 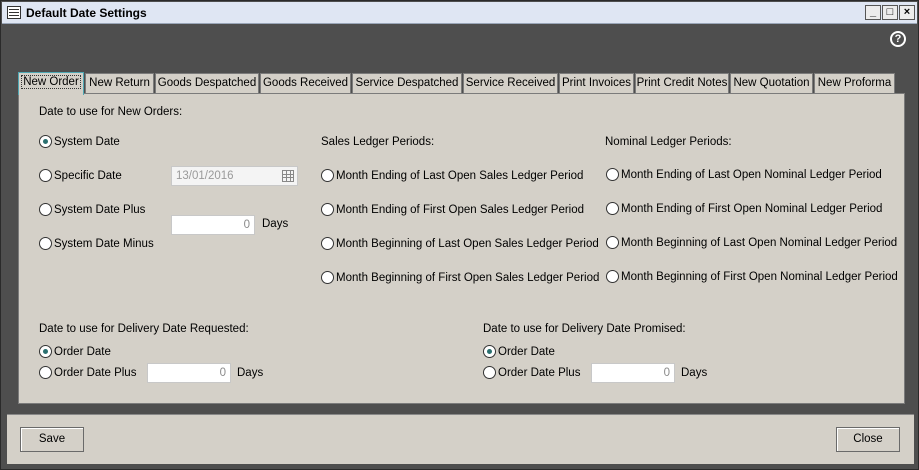 I want to click on radio-requested-order-date-plus: Order Date Plus, so click(x=87, y=372).